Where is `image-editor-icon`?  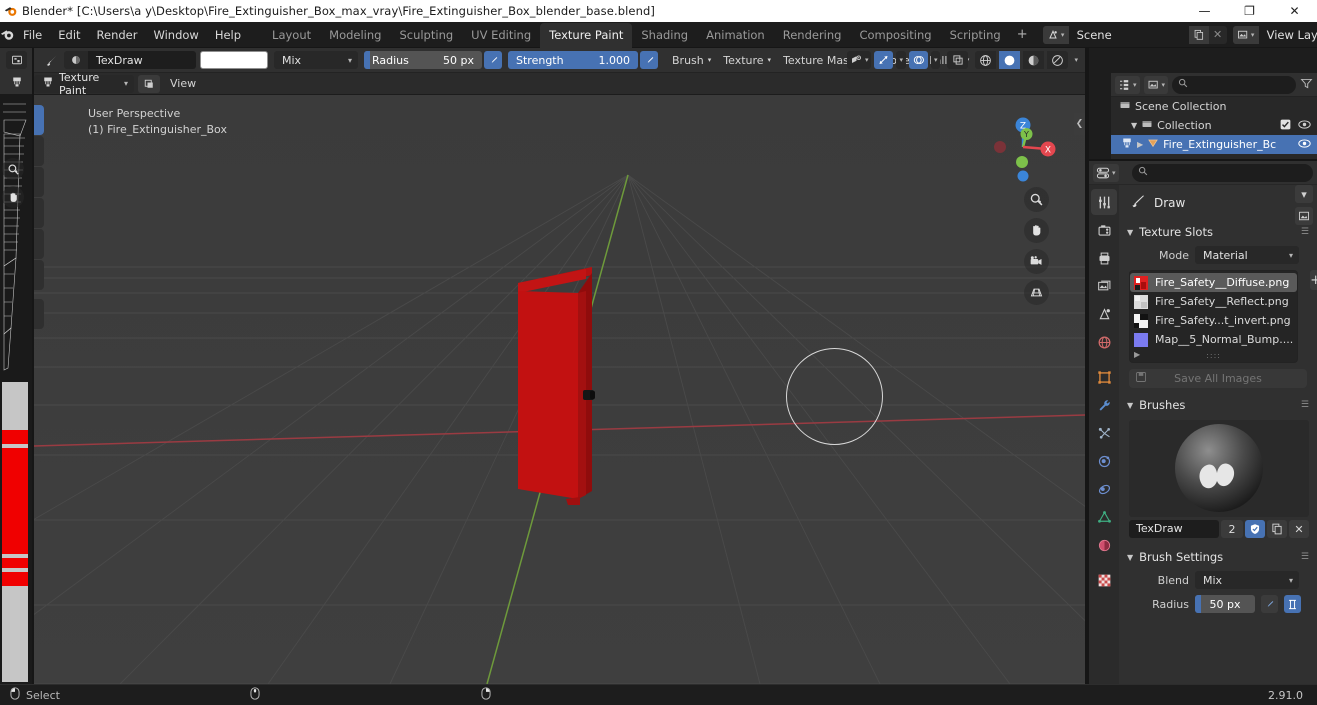 image-editor-icon is located at coordinates (16, 60).